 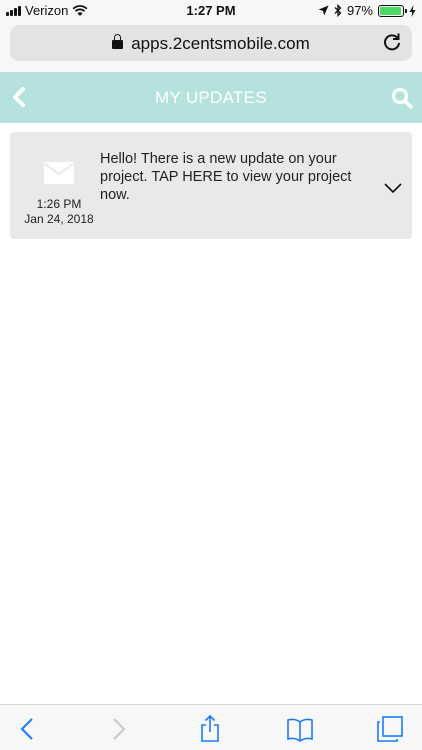 I want to click on url-display: apps.2centsmobile.com, so click(x=211, y=44).